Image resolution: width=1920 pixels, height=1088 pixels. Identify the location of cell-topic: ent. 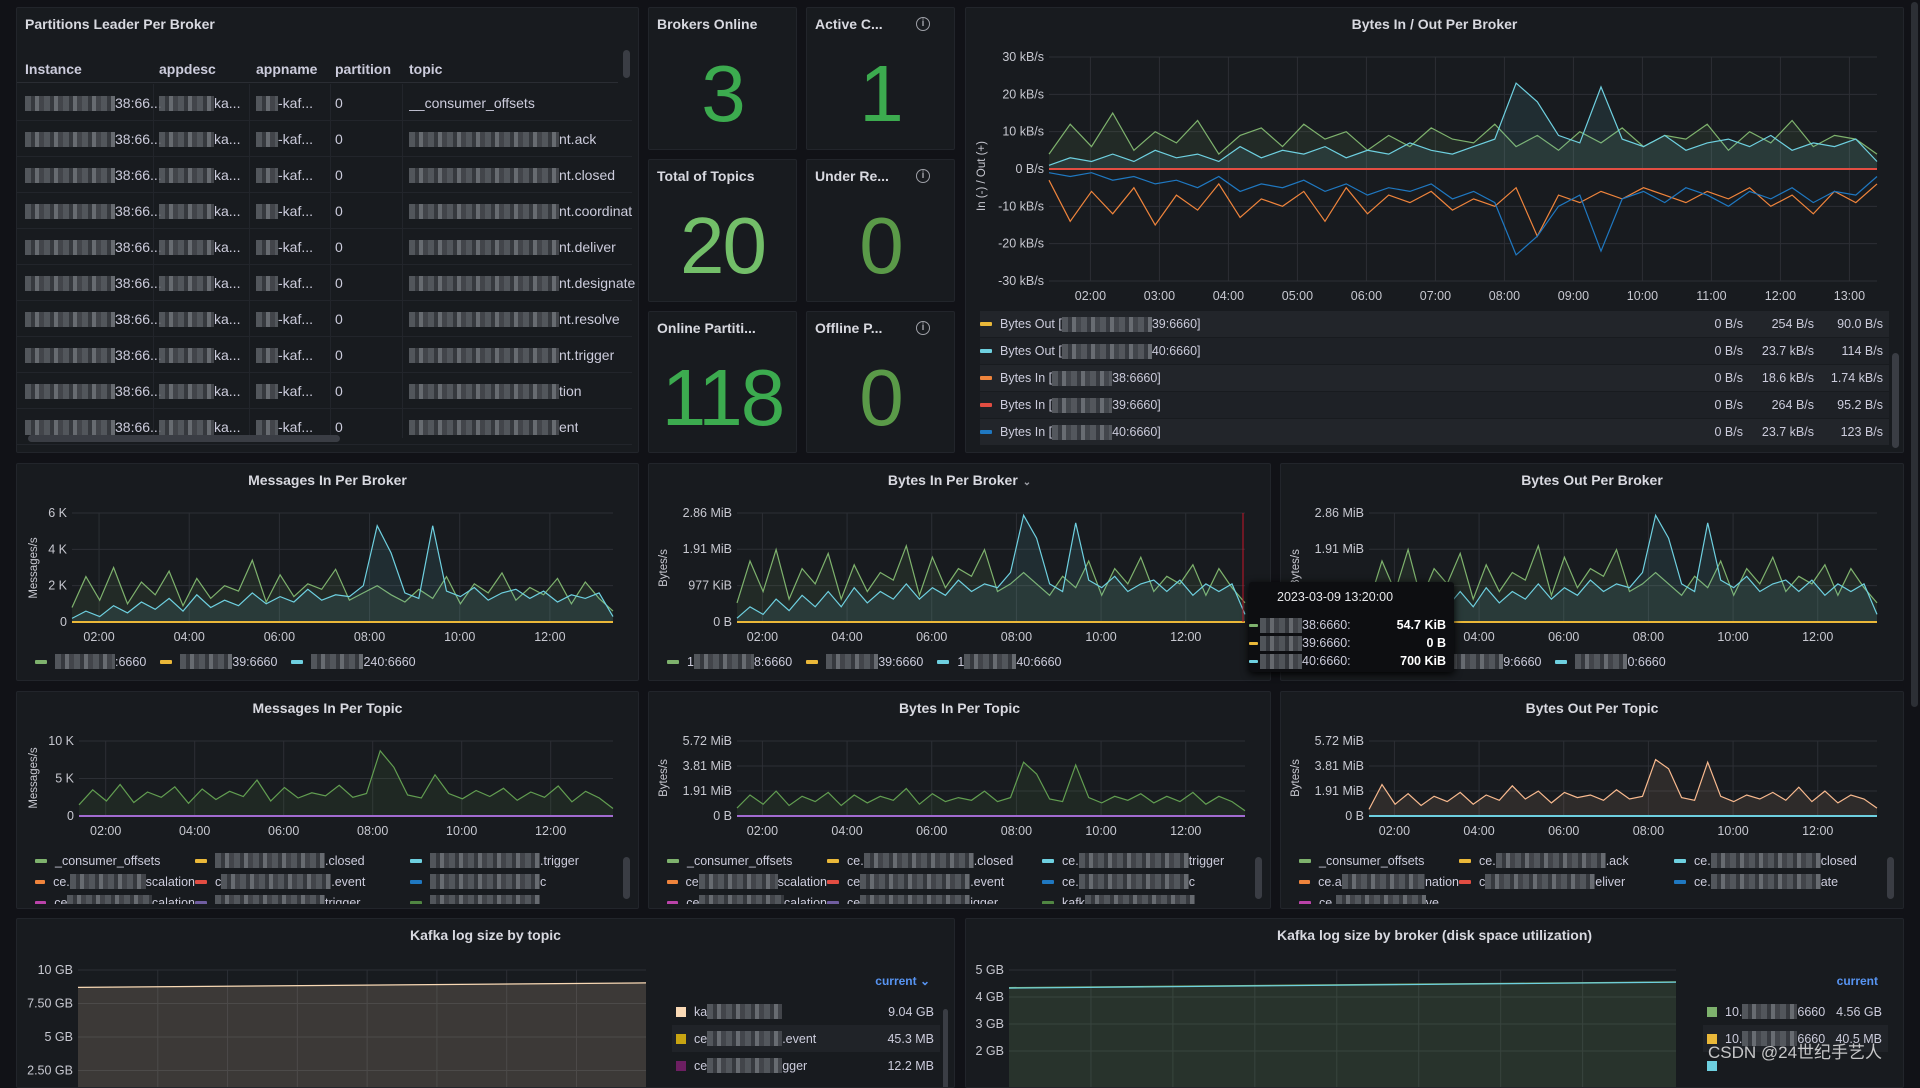
(493, 427).